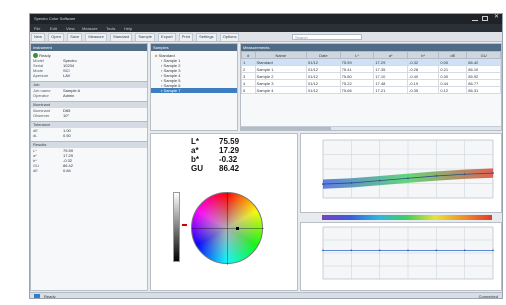 The width and height of the screenshot is (506, 305). Describe the element at coordinates (248, 83) in the screenshot. I see `table-cell: 4` at that location.